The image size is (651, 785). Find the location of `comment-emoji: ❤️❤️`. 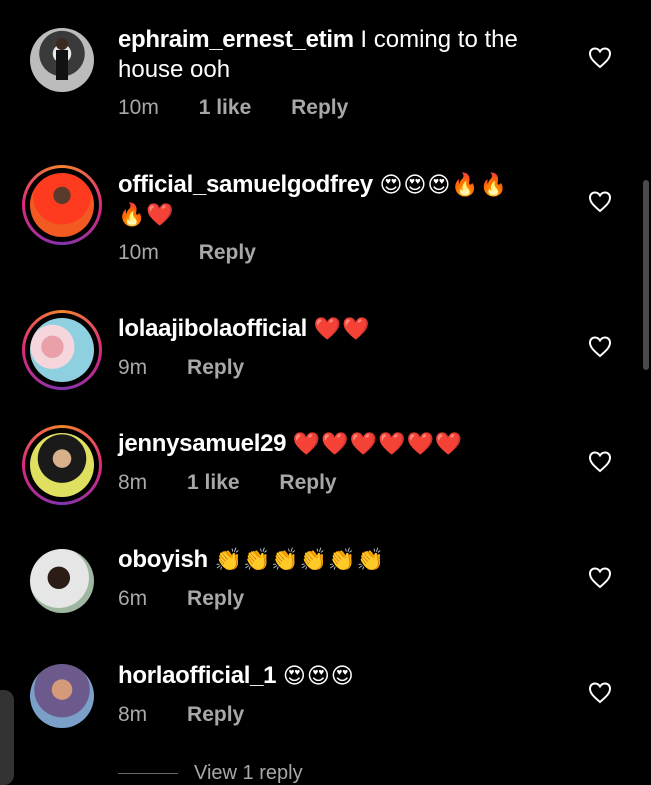

comment-emoji: ❤️❤️ is located at coordinates (342, 328).